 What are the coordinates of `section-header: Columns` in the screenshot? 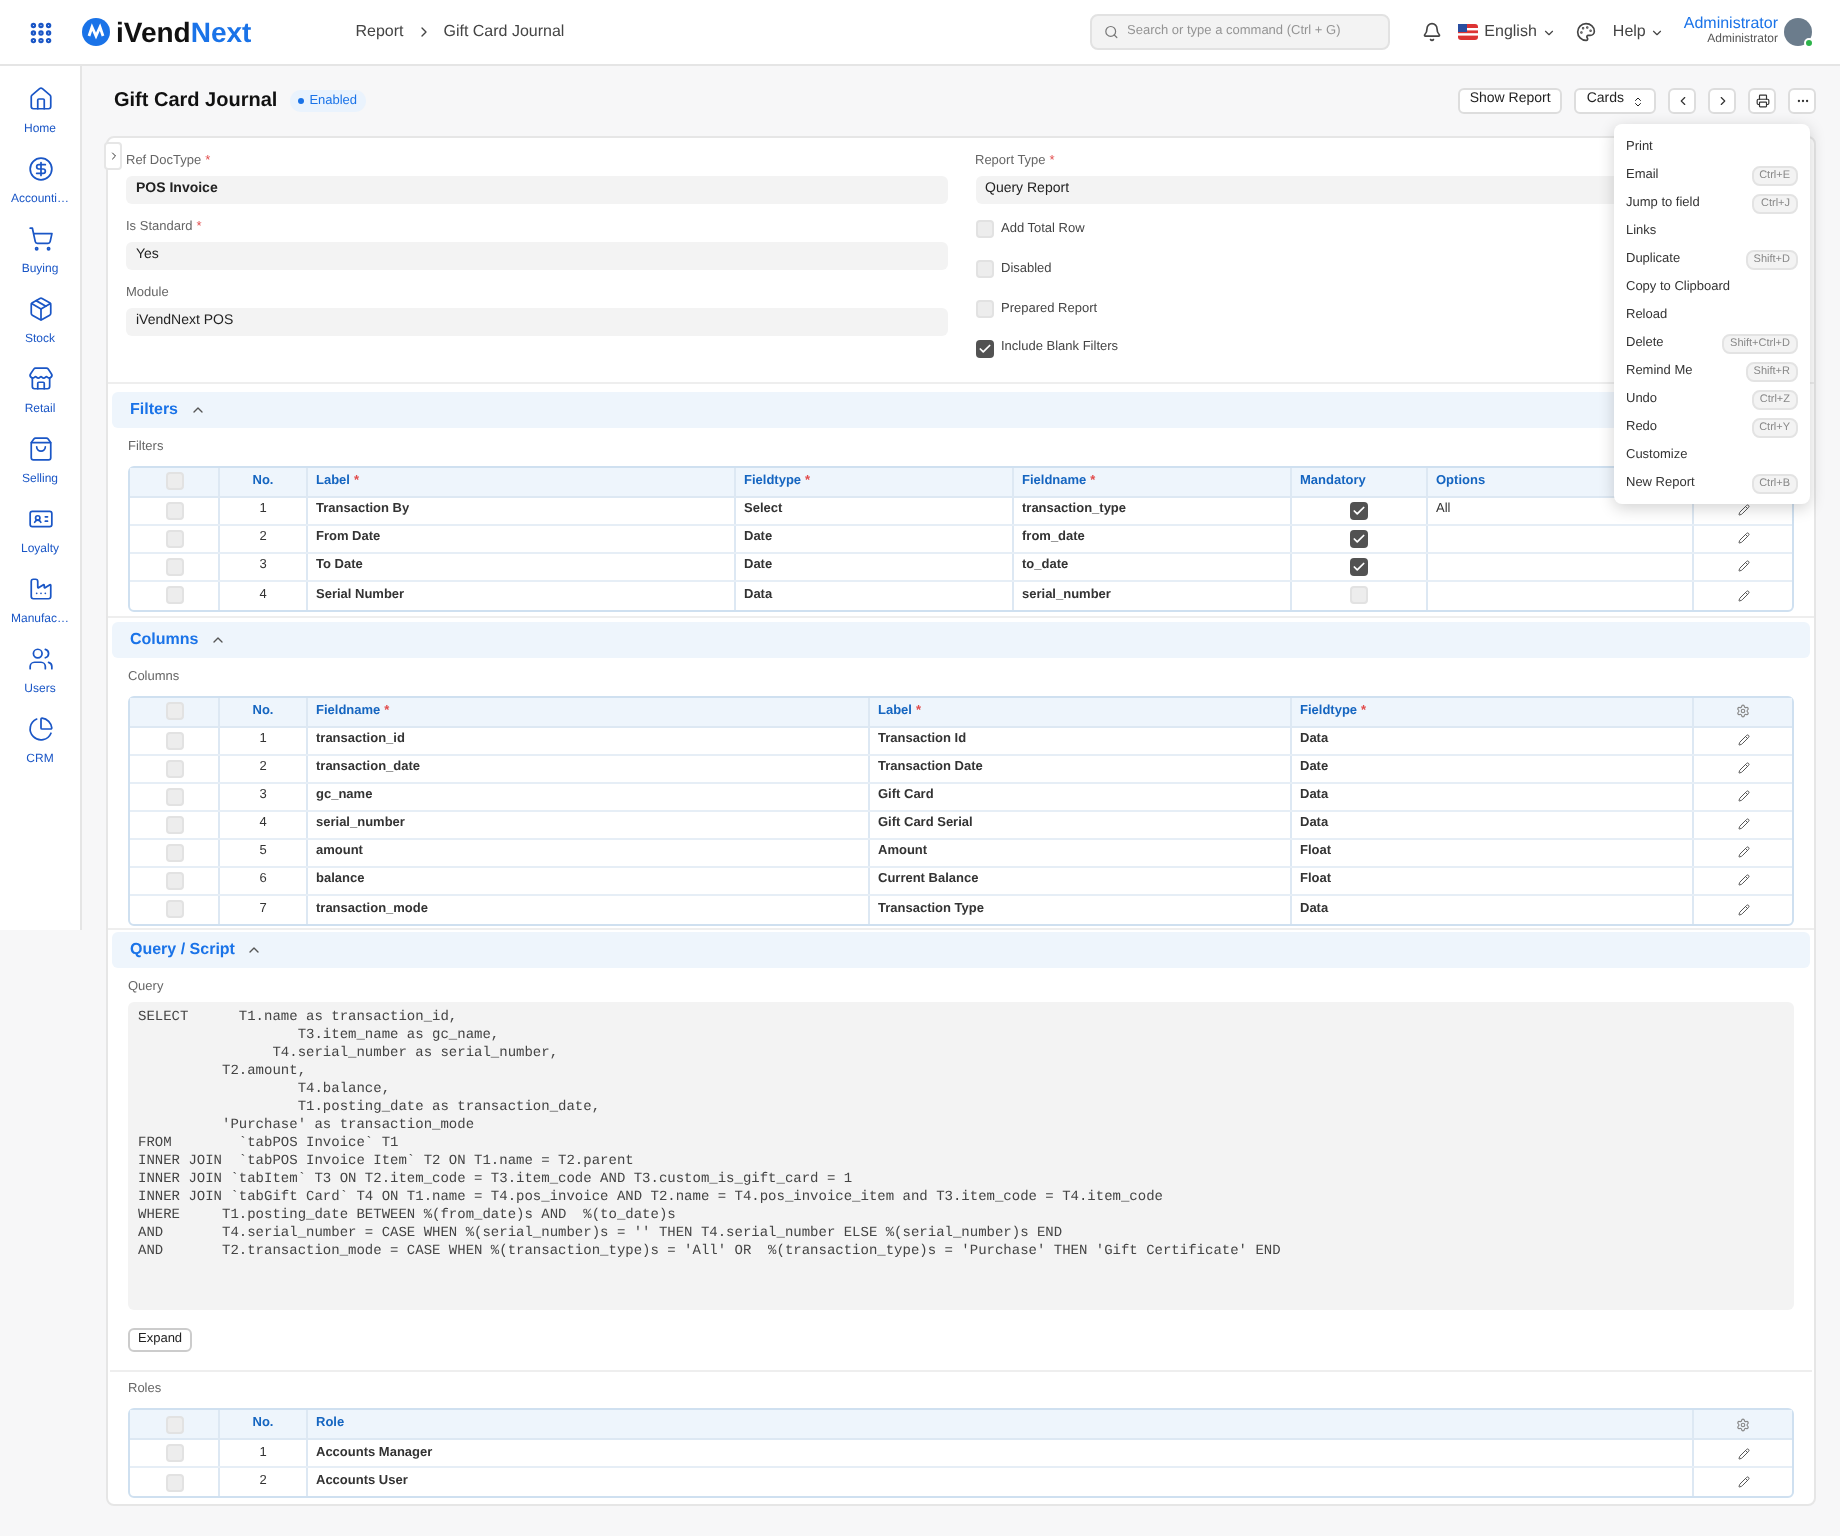 It's located at (961, 639).